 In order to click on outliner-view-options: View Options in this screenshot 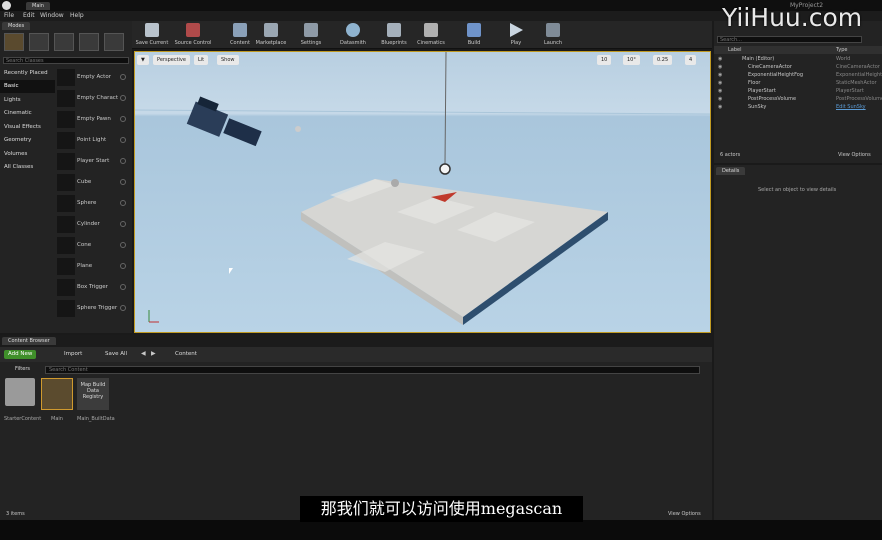, I will do `click(854, 155)`.